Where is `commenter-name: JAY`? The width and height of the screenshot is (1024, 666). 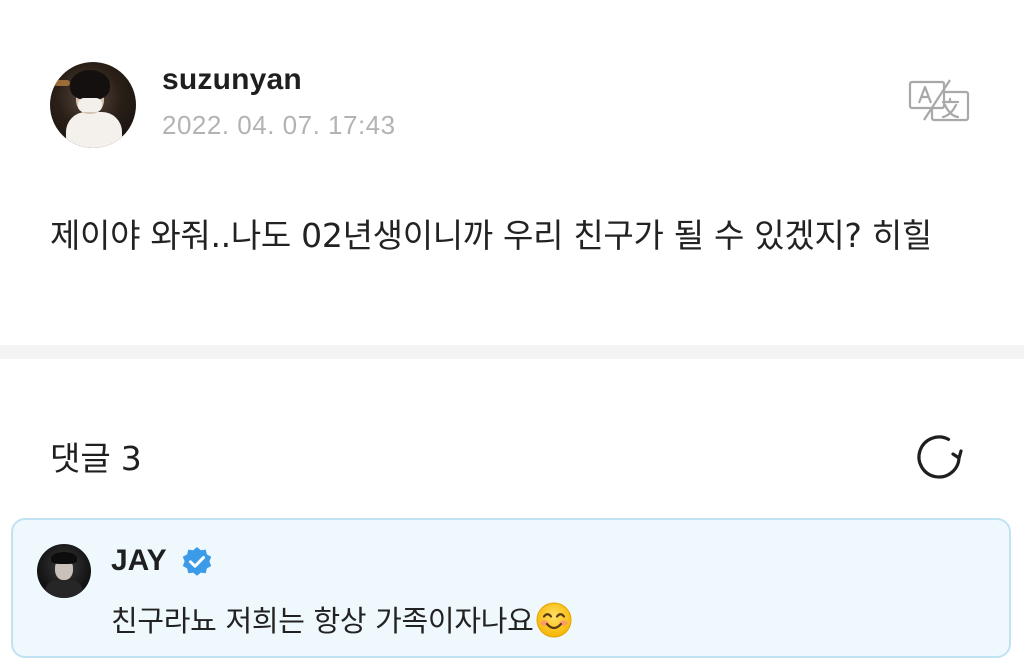 commenter-name: JAY is located at coordinates (139, 561).